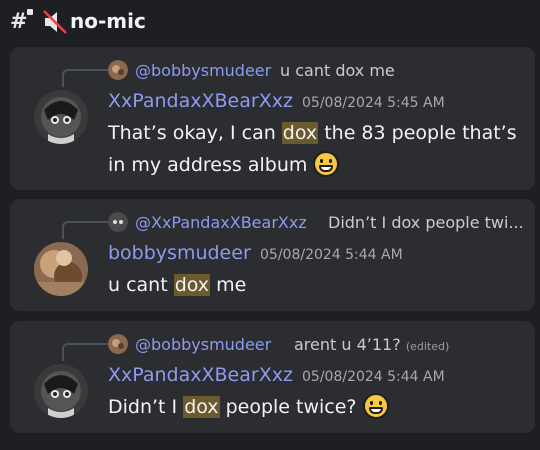 This screenshot has height=450, width=540. I want to click on channel-name: no-mic, so click(108, 21).